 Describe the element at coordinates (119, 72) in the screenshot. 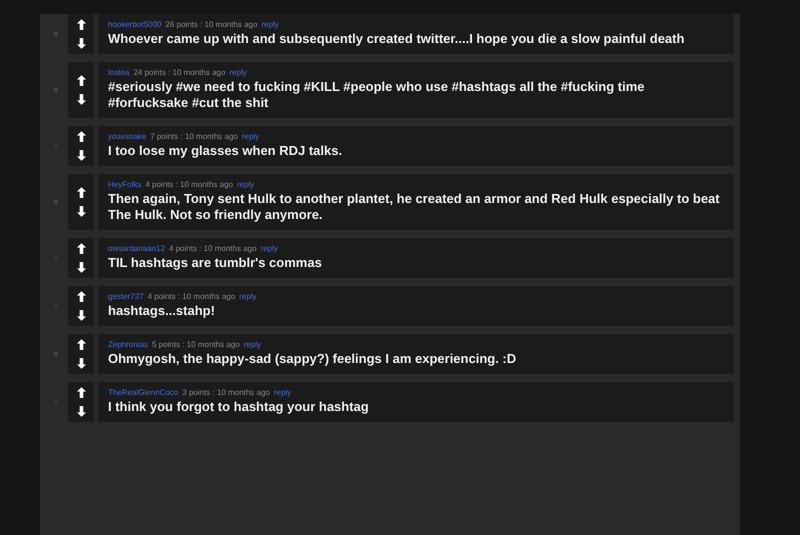

I see `username-link: lostea` at that location.